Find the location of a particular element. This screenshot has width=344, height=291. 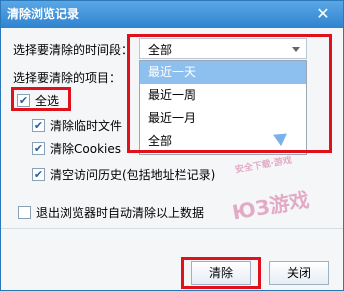

time-range-select: 全部 is located at coordinates (223, 48).